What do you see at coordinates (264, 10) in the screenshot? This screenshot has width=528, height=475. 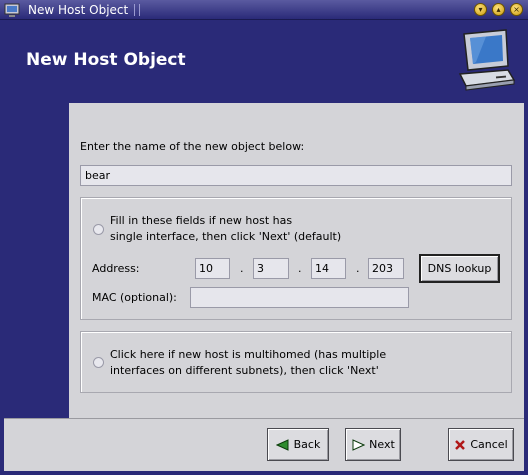 I see `title-bar: New Host Object ▾ ▴ ×` at bounding box center [264, 10].